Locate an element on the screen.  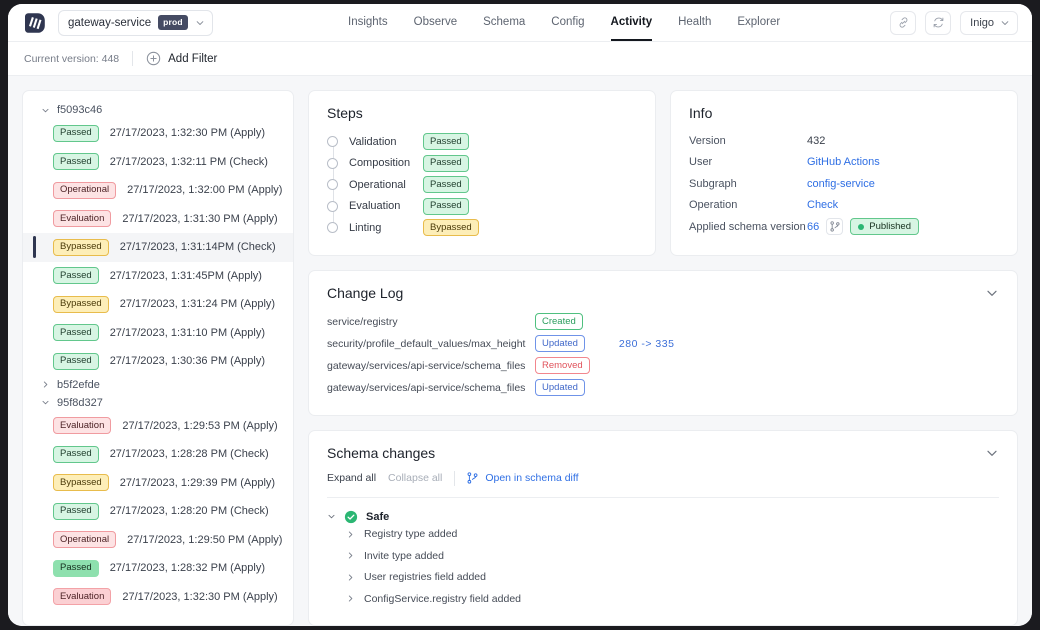
activity-group-header: b5f2efde is located at coordinates (158, 385).